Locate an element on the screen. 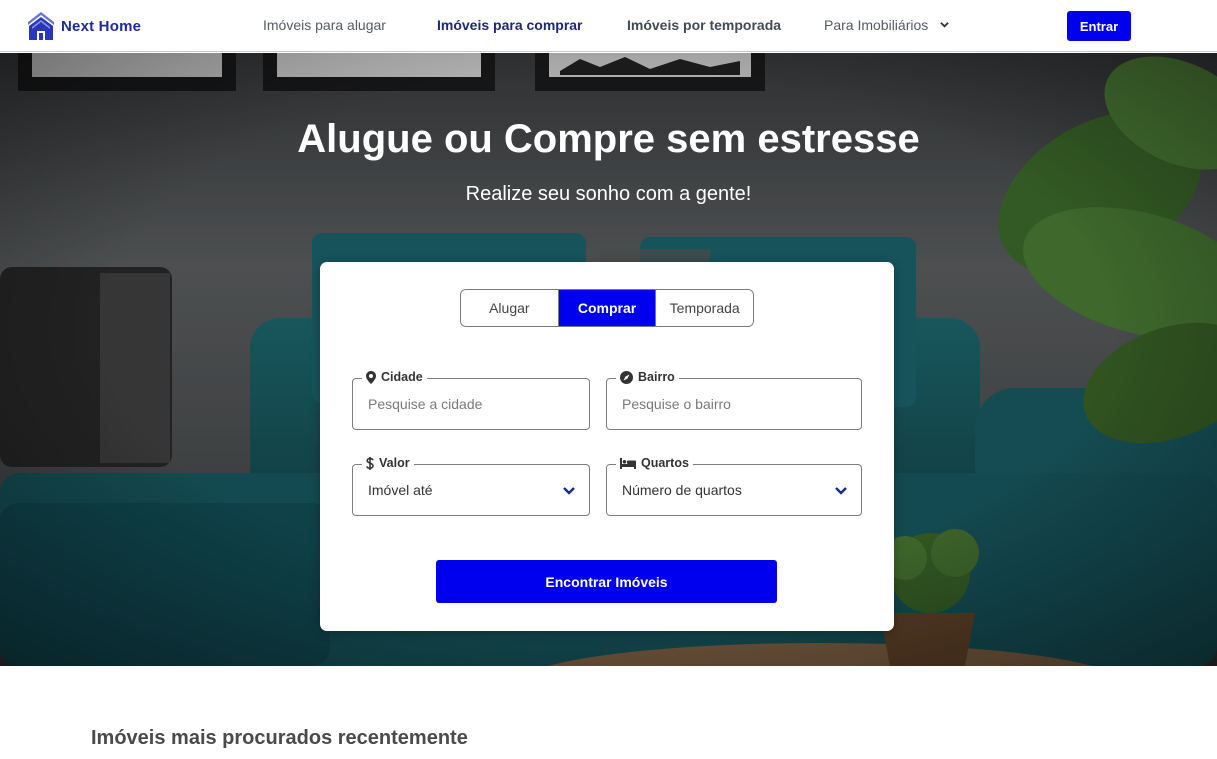 The width and height of the screenshot is (1217, 759). nav-dropdown-label: Para Imobiliários is located at coordinates (876, 25).